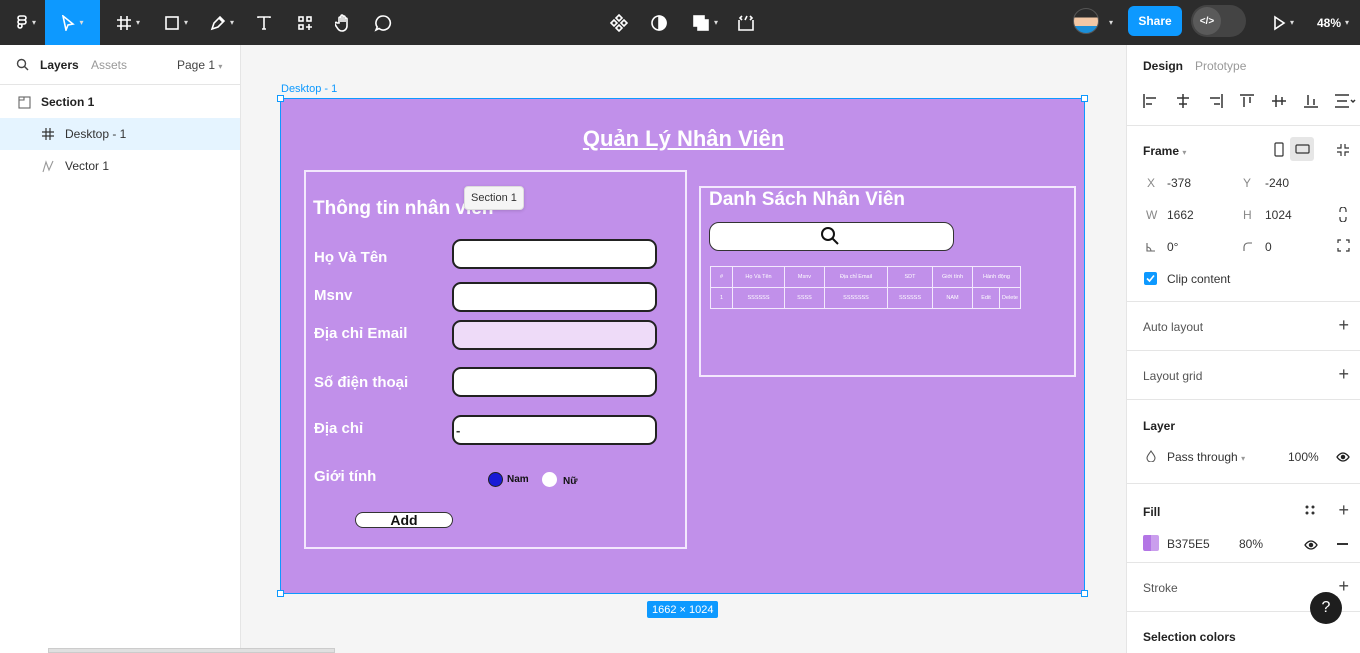 This screenshot has width=1360, height=653. Describe the element at coordinates (1180, 215) in the screenshot. I see `width-input: 1662` at that location.